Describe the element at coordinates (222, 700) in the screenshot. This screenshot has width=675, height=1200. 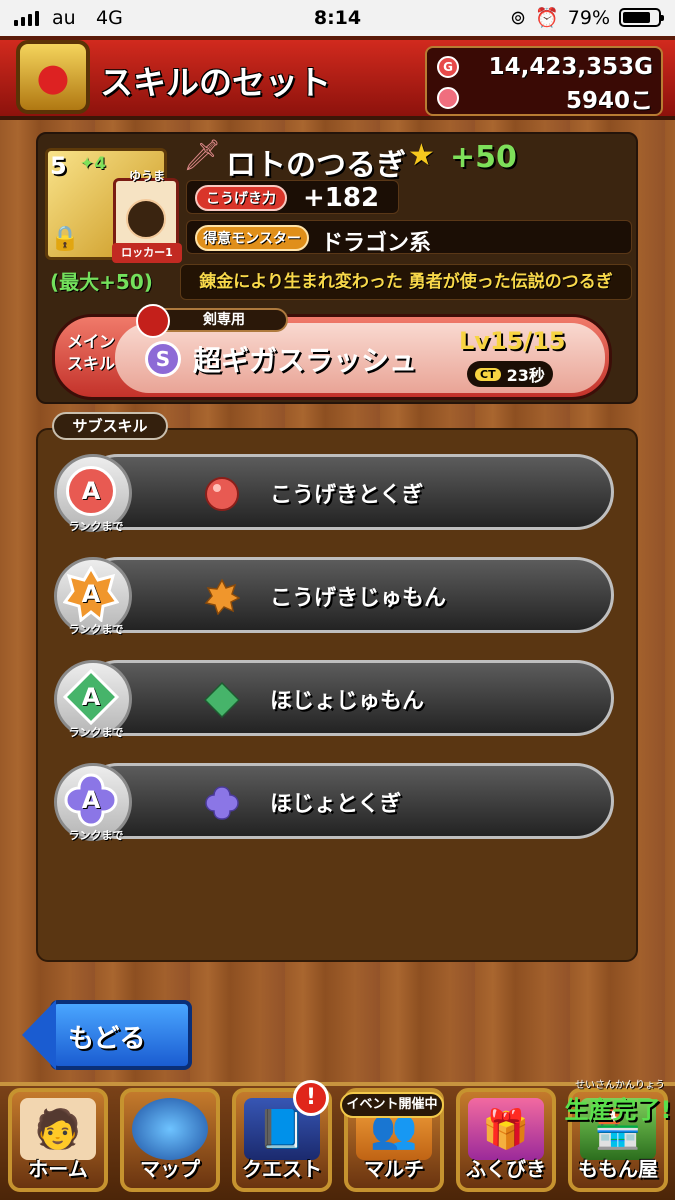
I see `support-spell-diamond-icon` at that location.